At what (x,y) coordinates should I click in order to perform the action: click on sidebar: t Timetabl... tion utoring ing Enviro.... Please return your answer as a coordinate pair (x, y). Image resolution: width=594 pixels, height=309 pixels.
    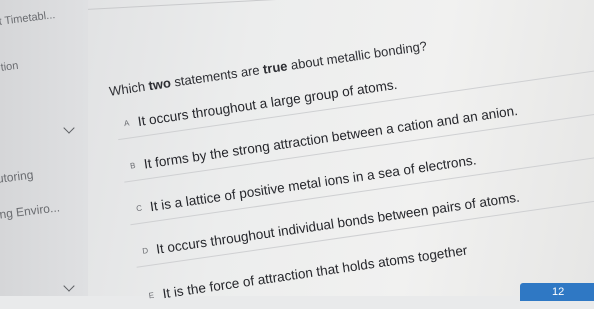
    Looking at the image, I should click on (44, 148).